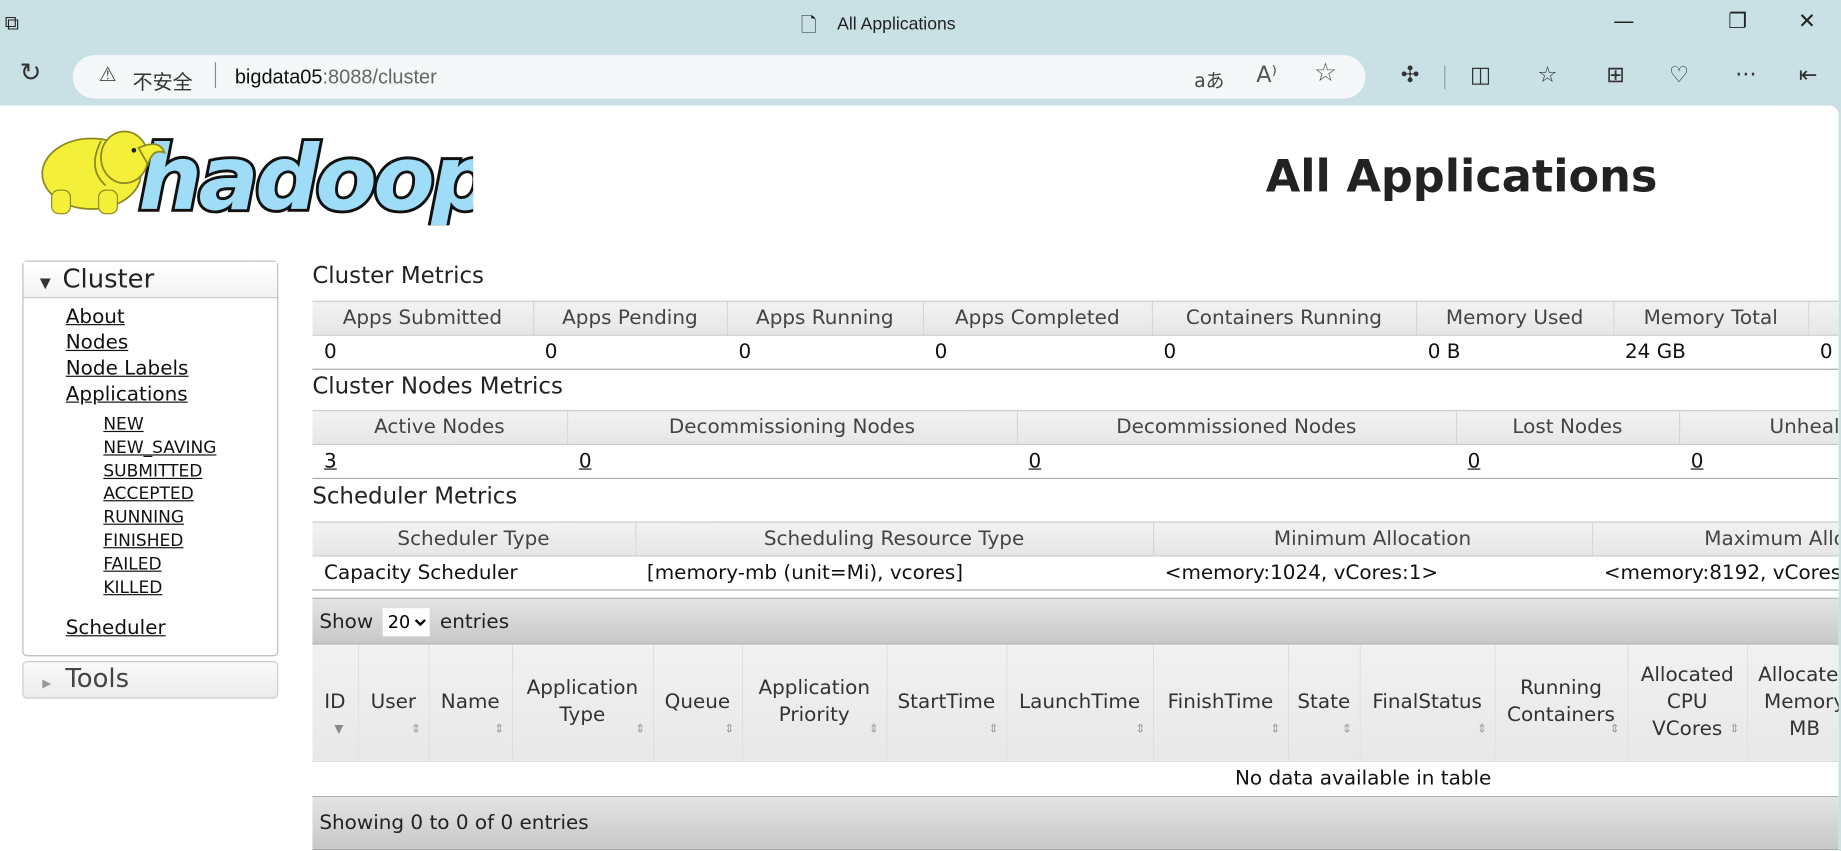  Describe the element at coordinates (805, 572) in the screenshot. I see `metric-cell: [memory-mb (unit=Mi), vcores]` at that location.